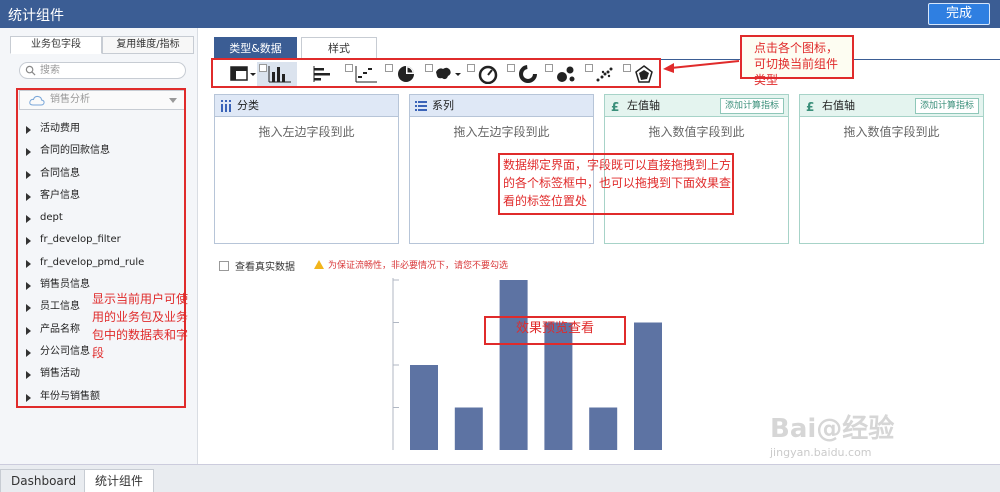 The width and height of the screenshot is (1000, 492). What do you see at coordinates (959, 14) in the screenshot?
I see `done-button: 完成` at bounding box center [959, 14].